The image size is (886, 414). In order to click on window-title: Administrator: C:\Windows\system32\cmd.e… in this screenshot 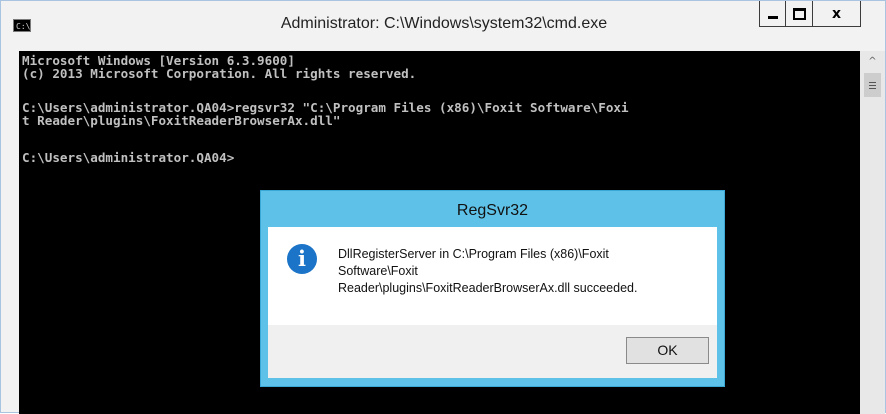, I will do `click(444, 23)`.